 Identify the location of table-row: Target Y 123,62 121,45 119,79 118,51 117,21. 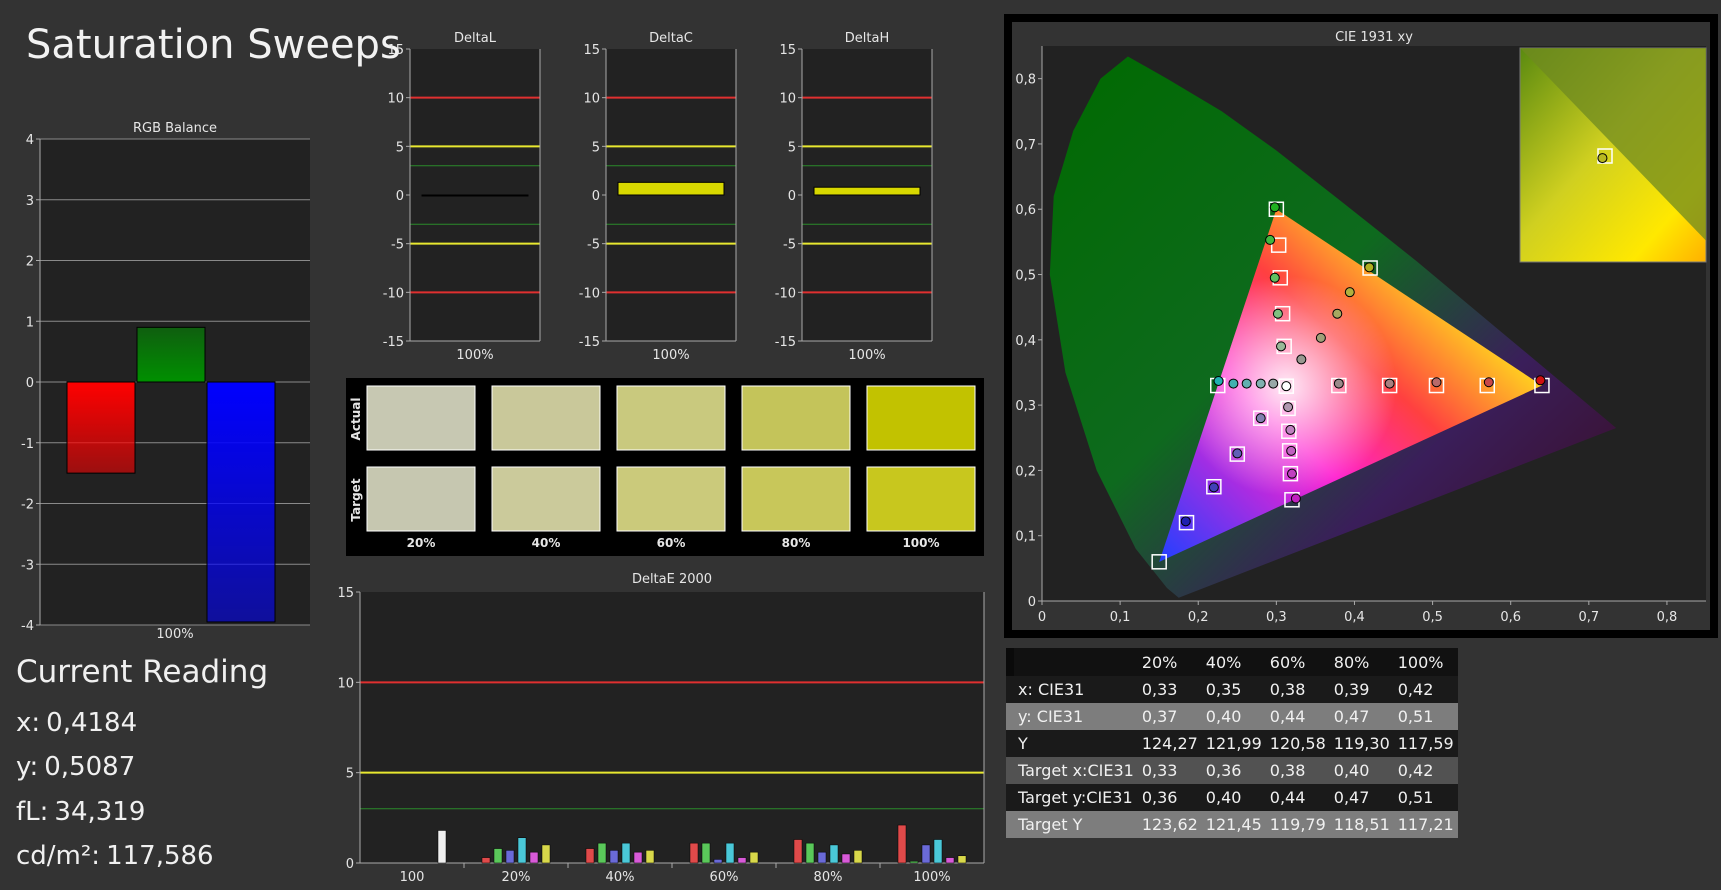
(1232, 824).